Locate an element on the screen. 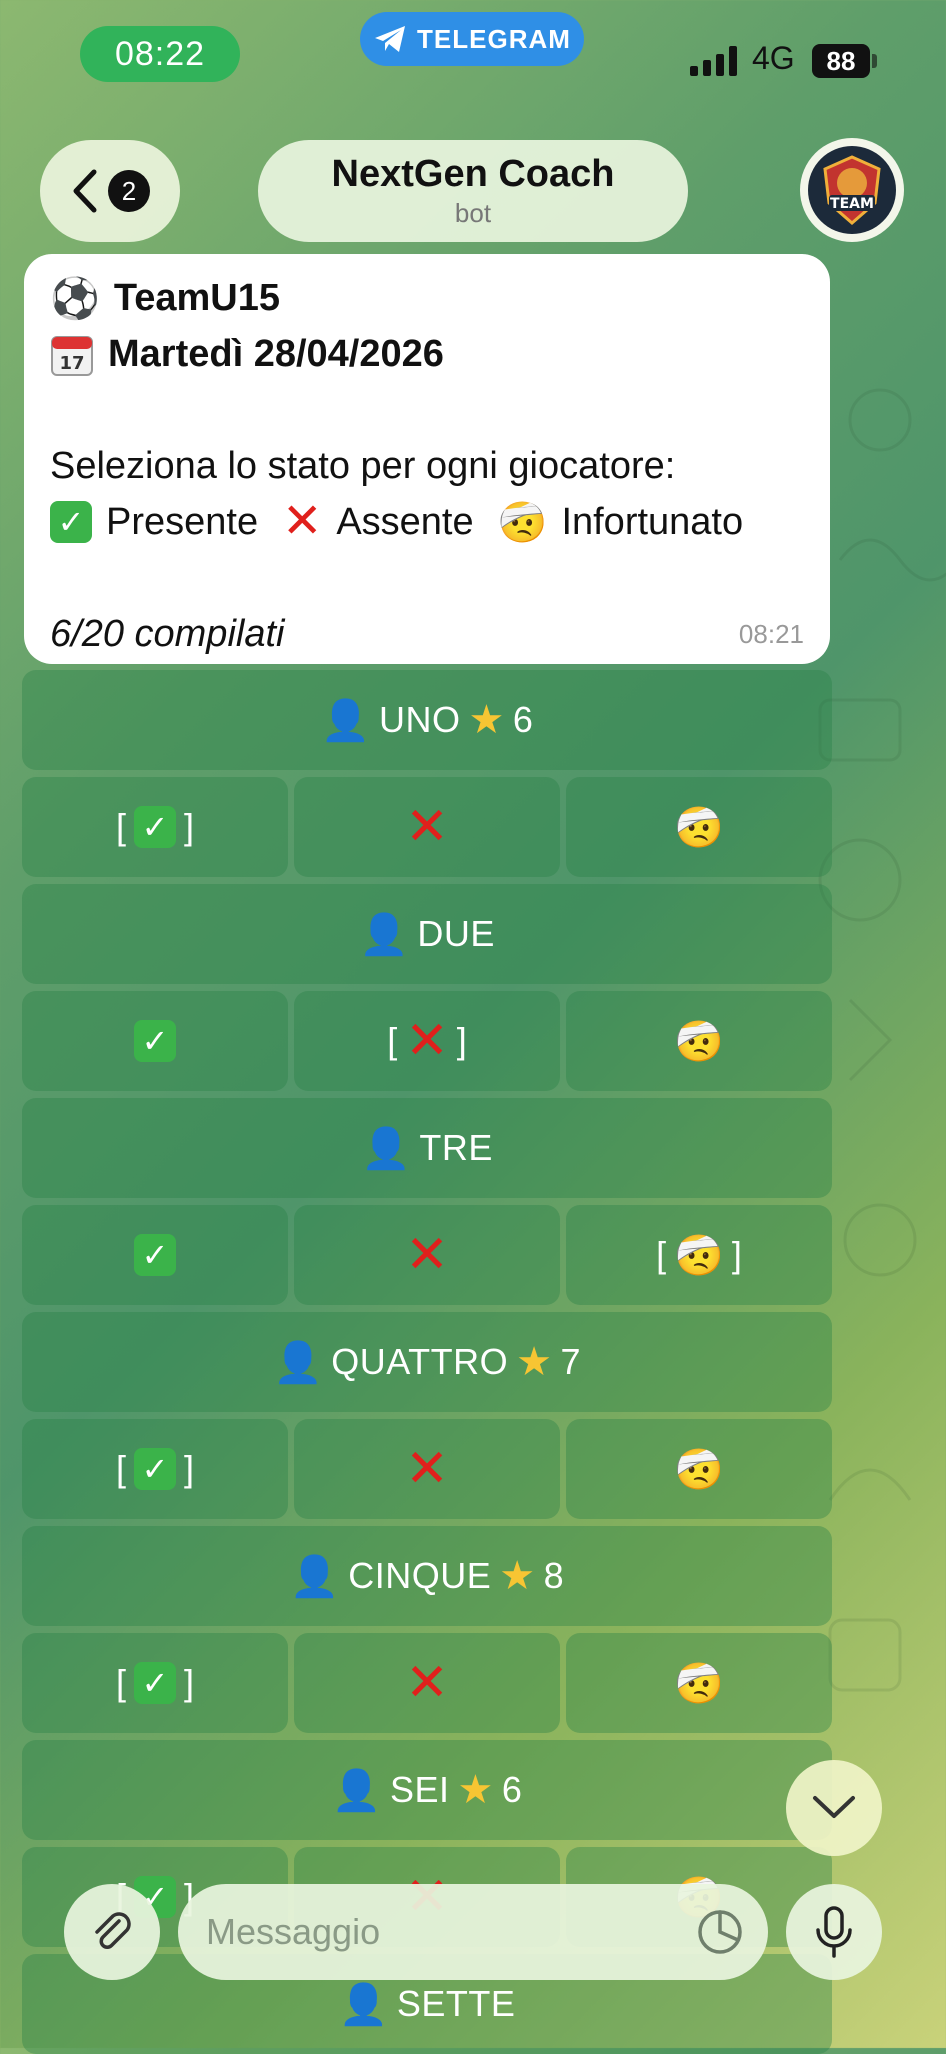 The image size is (946, 2054). microphone-icon is located at coordinates (834, 1932).